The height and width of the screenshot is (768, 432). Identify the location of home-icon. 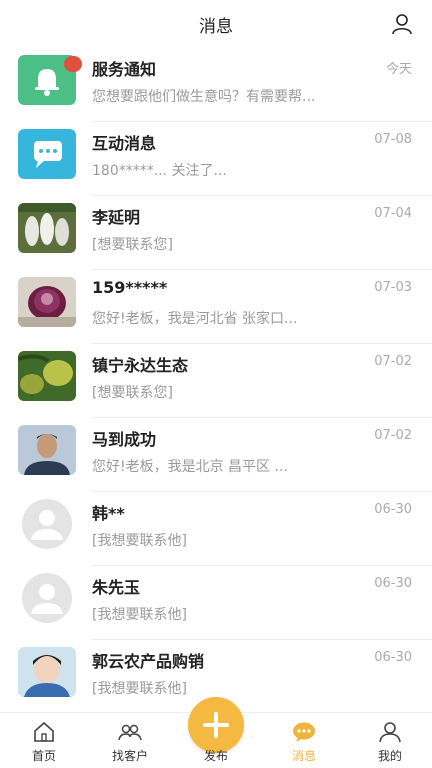
(44, 731).